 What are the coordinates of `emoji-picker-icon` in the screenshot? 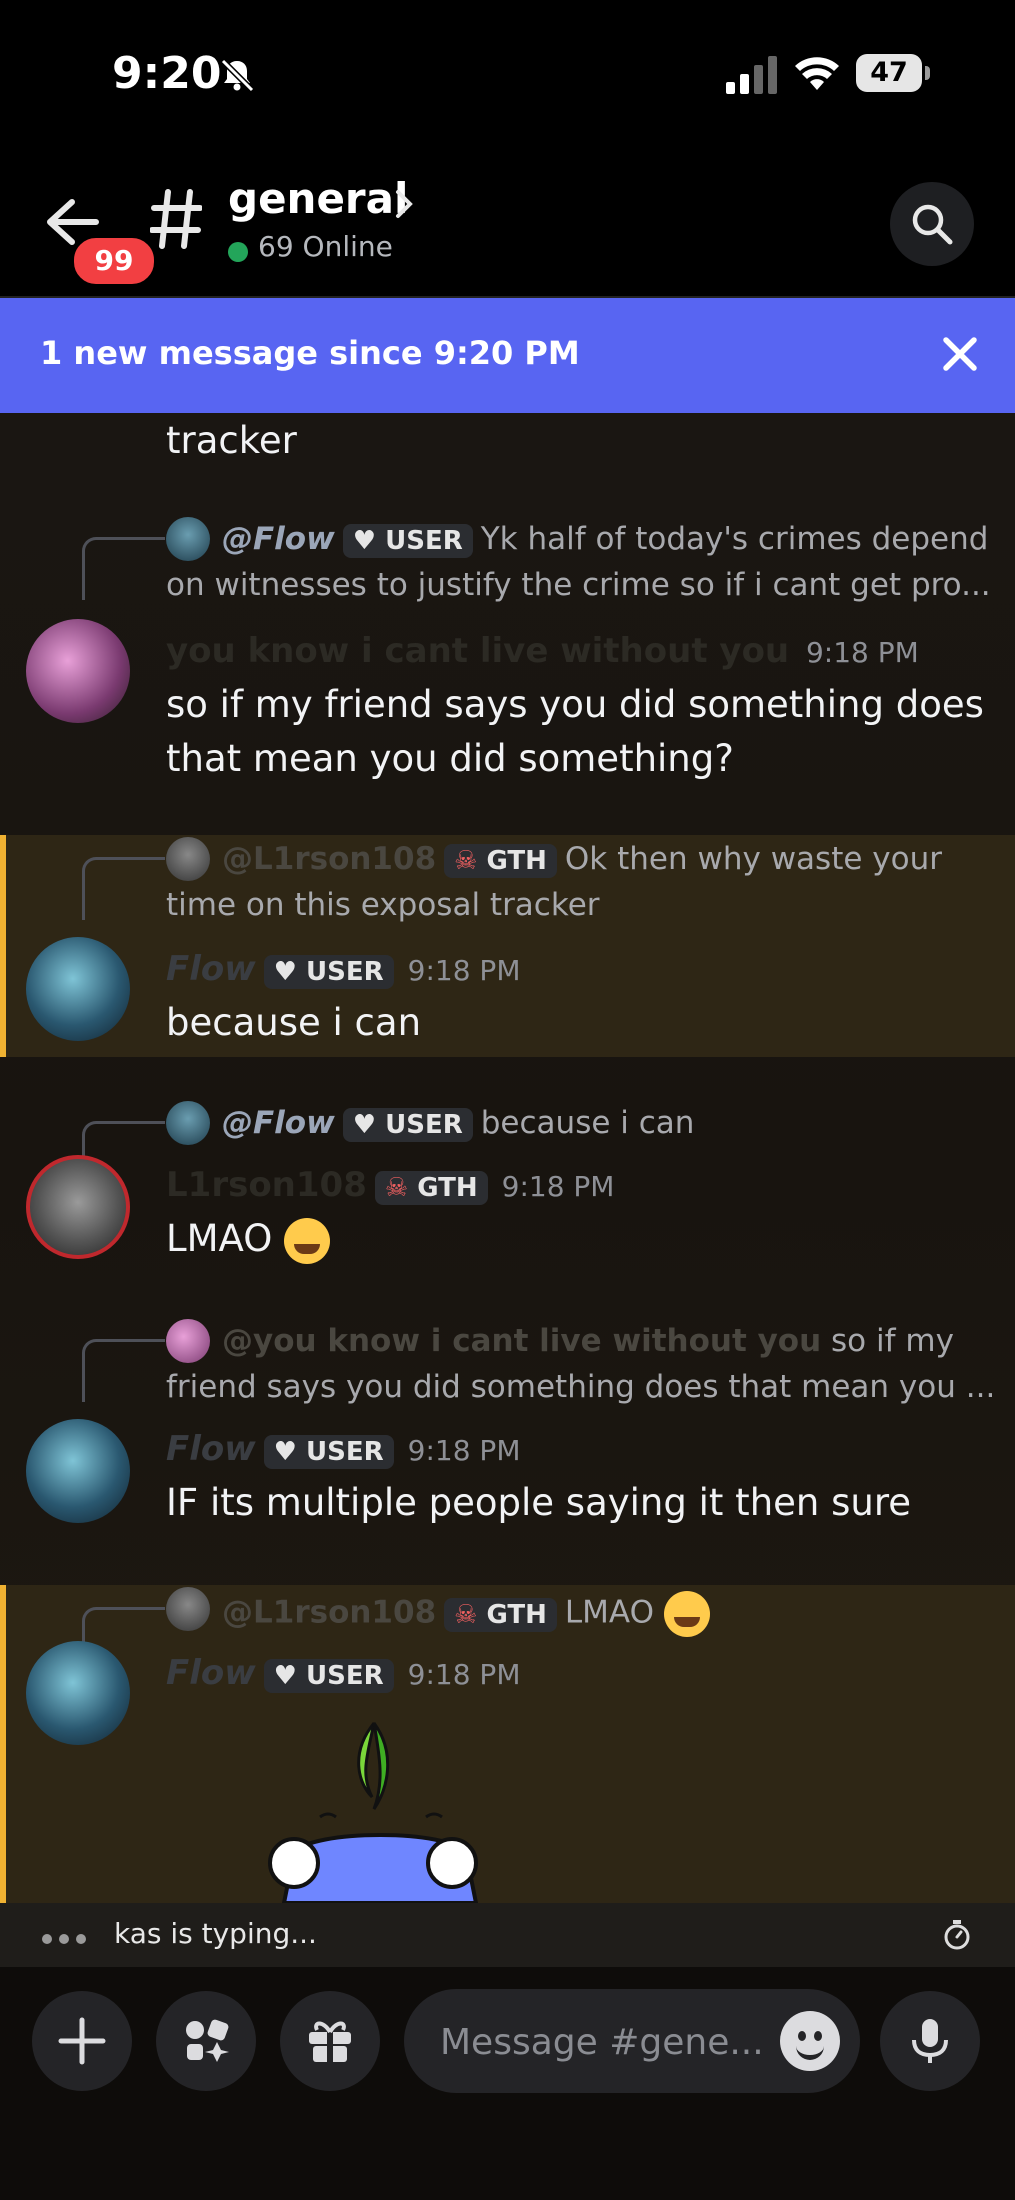 It's located at (810, 2041).